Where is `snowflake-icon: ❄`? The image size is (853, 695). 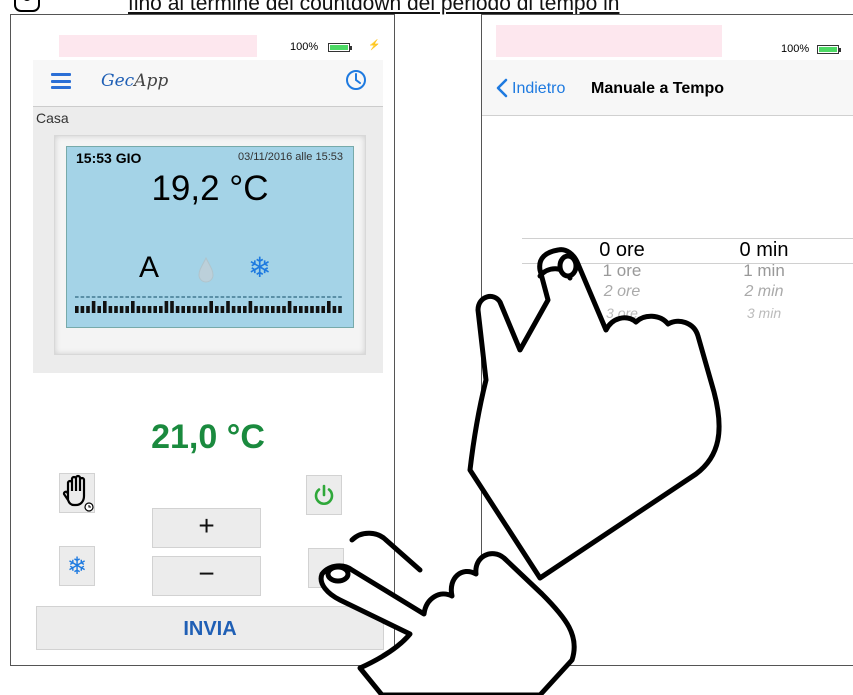 snowflake-icon: ❄ is located at coordinates (77, 566).